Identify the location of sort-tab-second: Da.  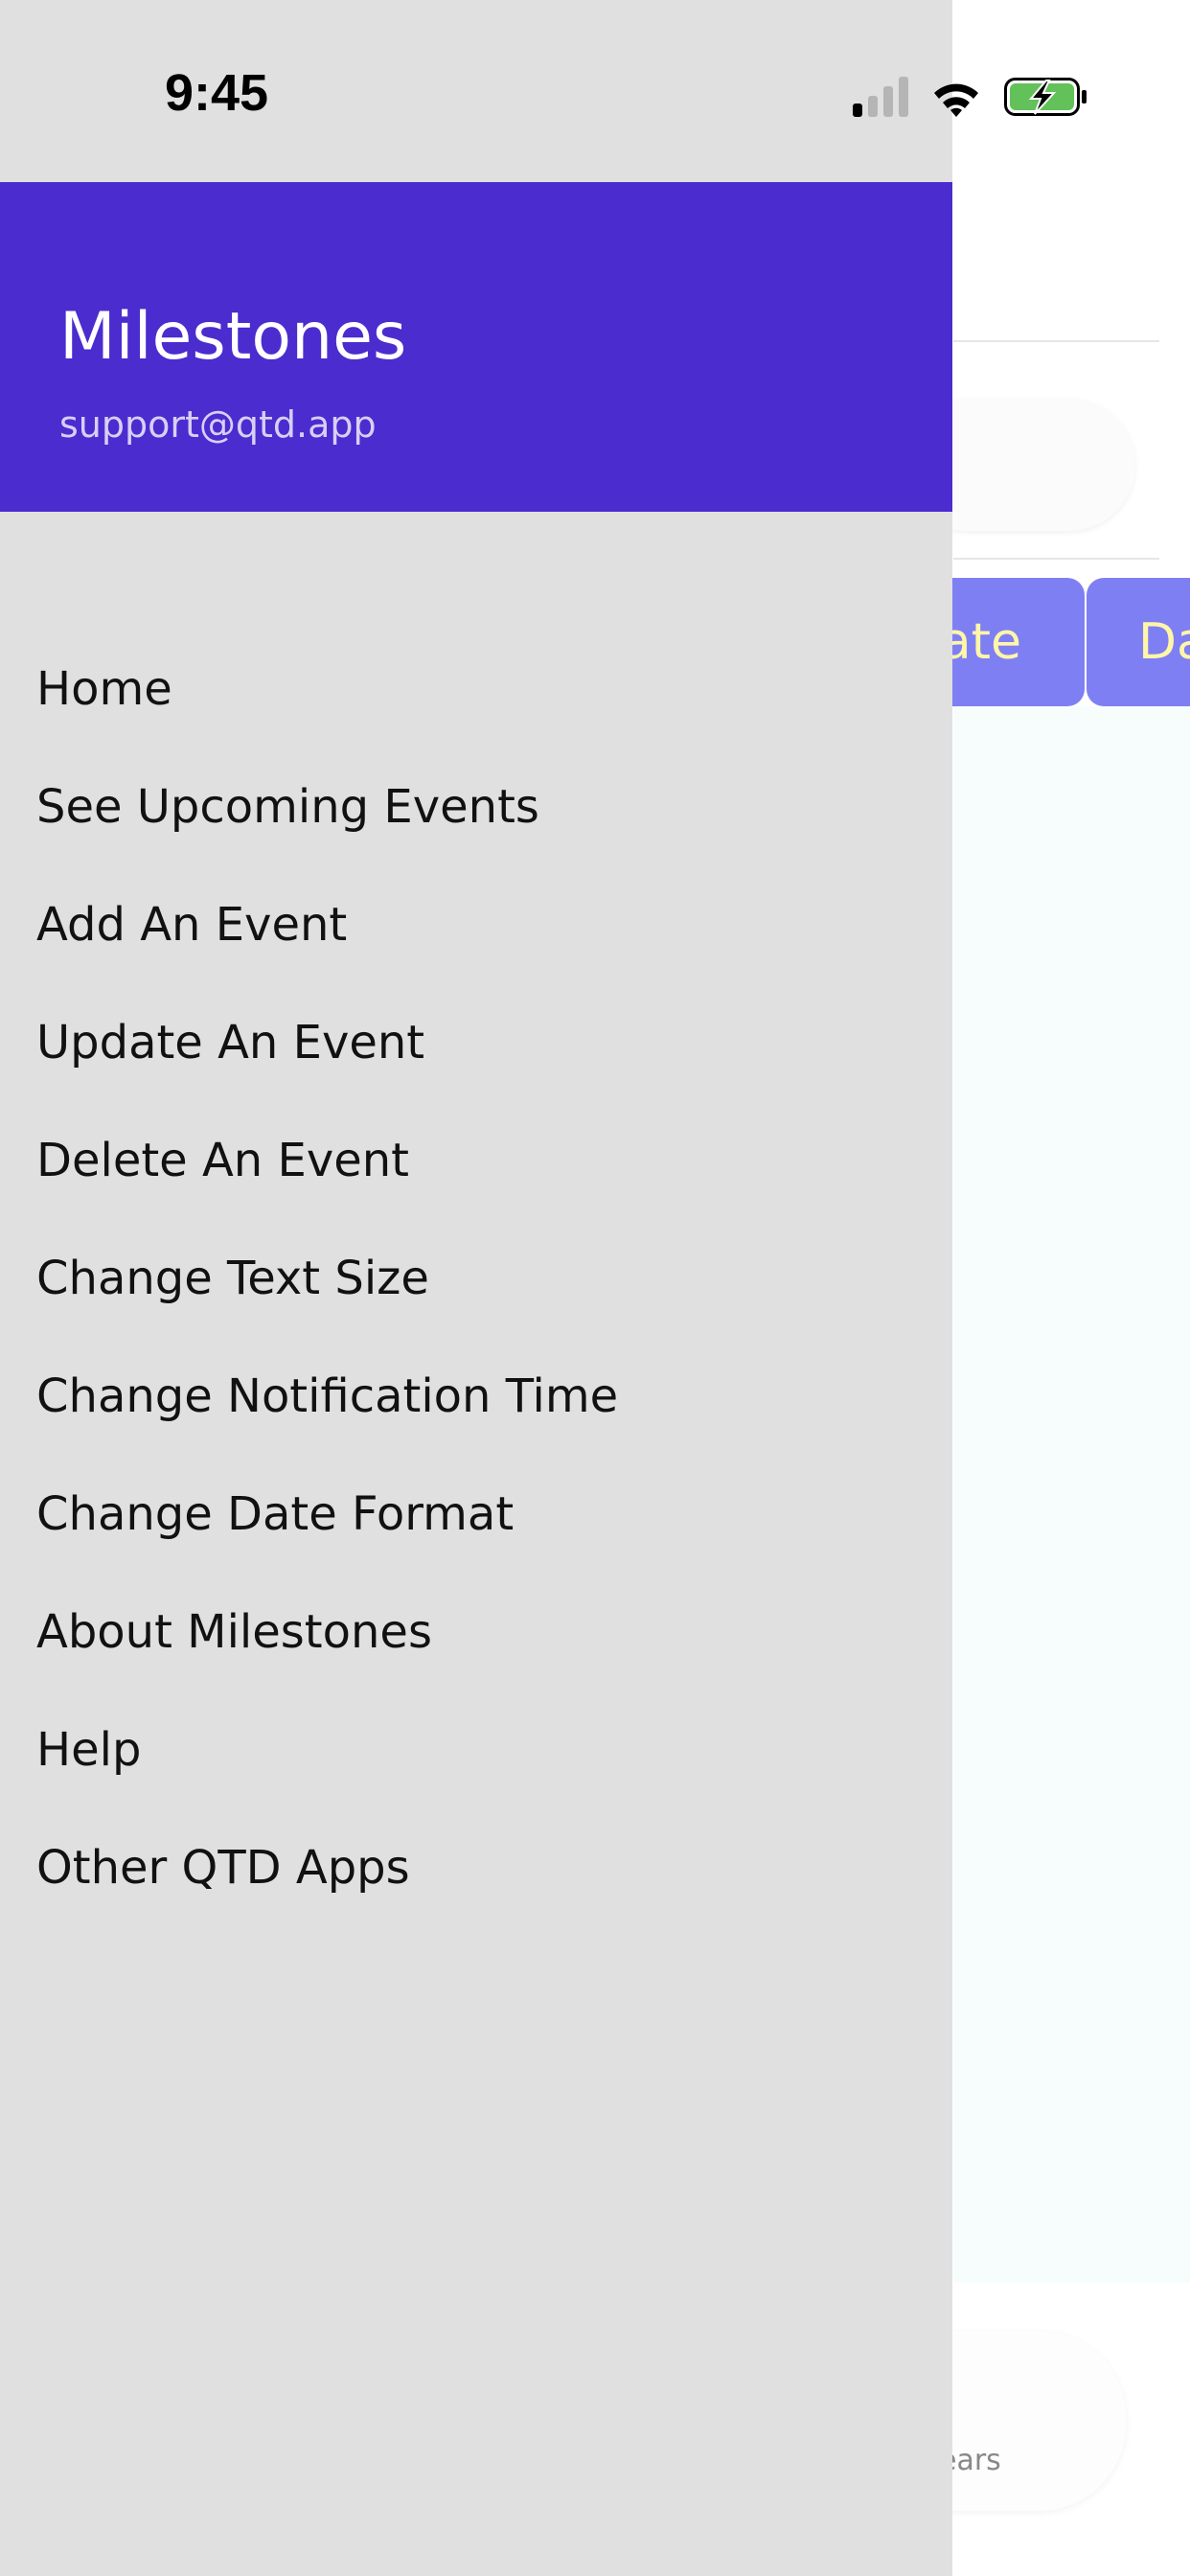
(1138, 642).